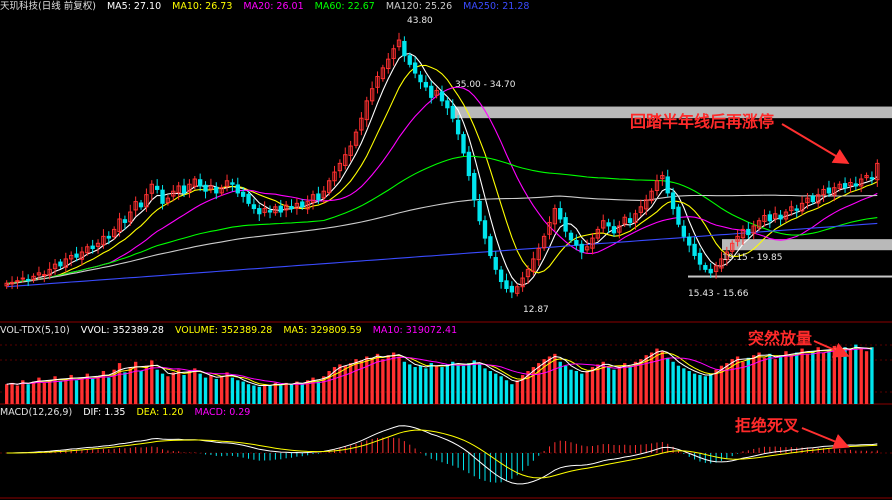 The height and width of the screenshot is (500, 892). I want to click on ma60-label: MA60: 22.67, so click(344, 6).